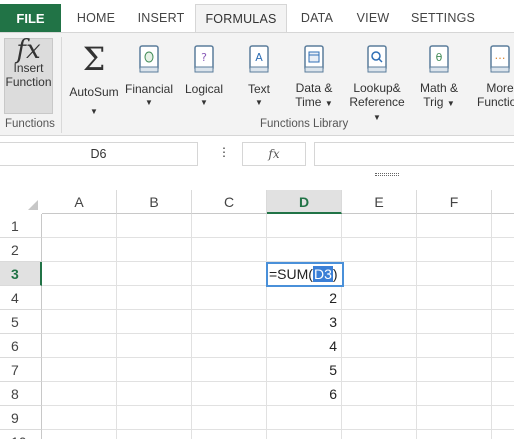  I want to click on row-header-10: 10, so click(21, 434).